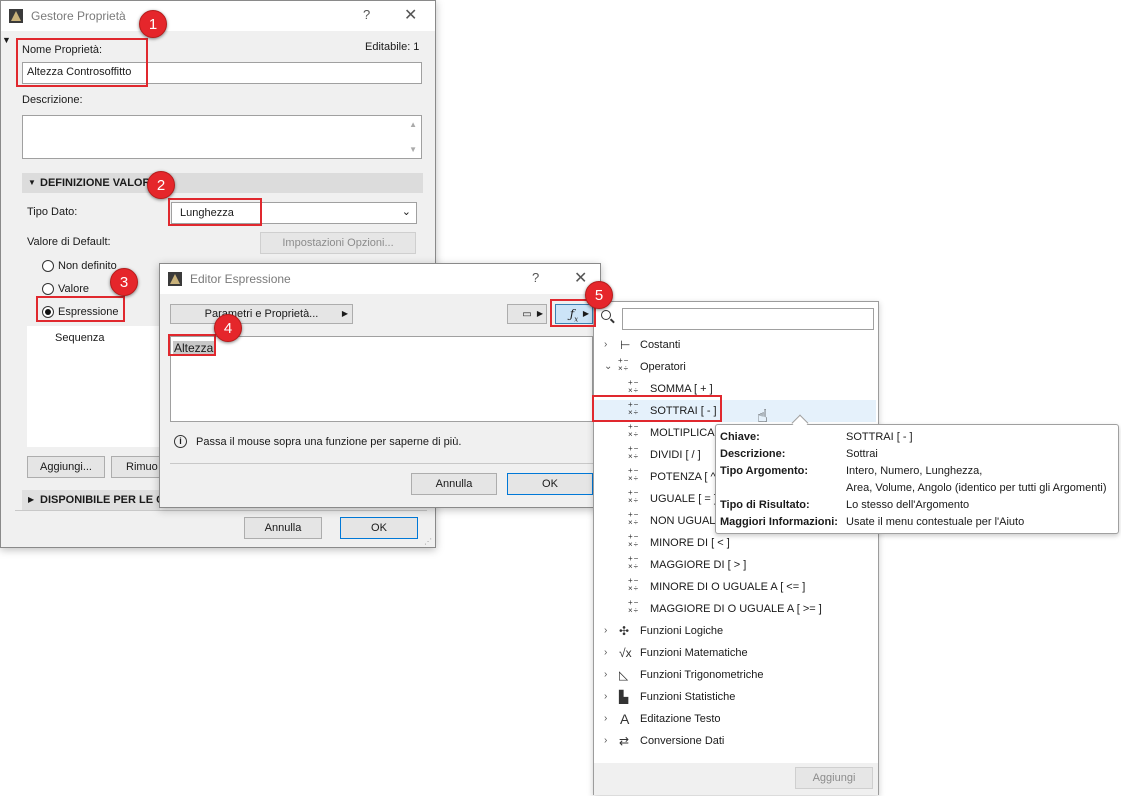 Image resolution: width=1121 pixels, height=796 pixels. Describe the element at coordinates (779, 522) in the screenshot. I see `tooltip-more-label: Maggiori Informazioni:` at that location.